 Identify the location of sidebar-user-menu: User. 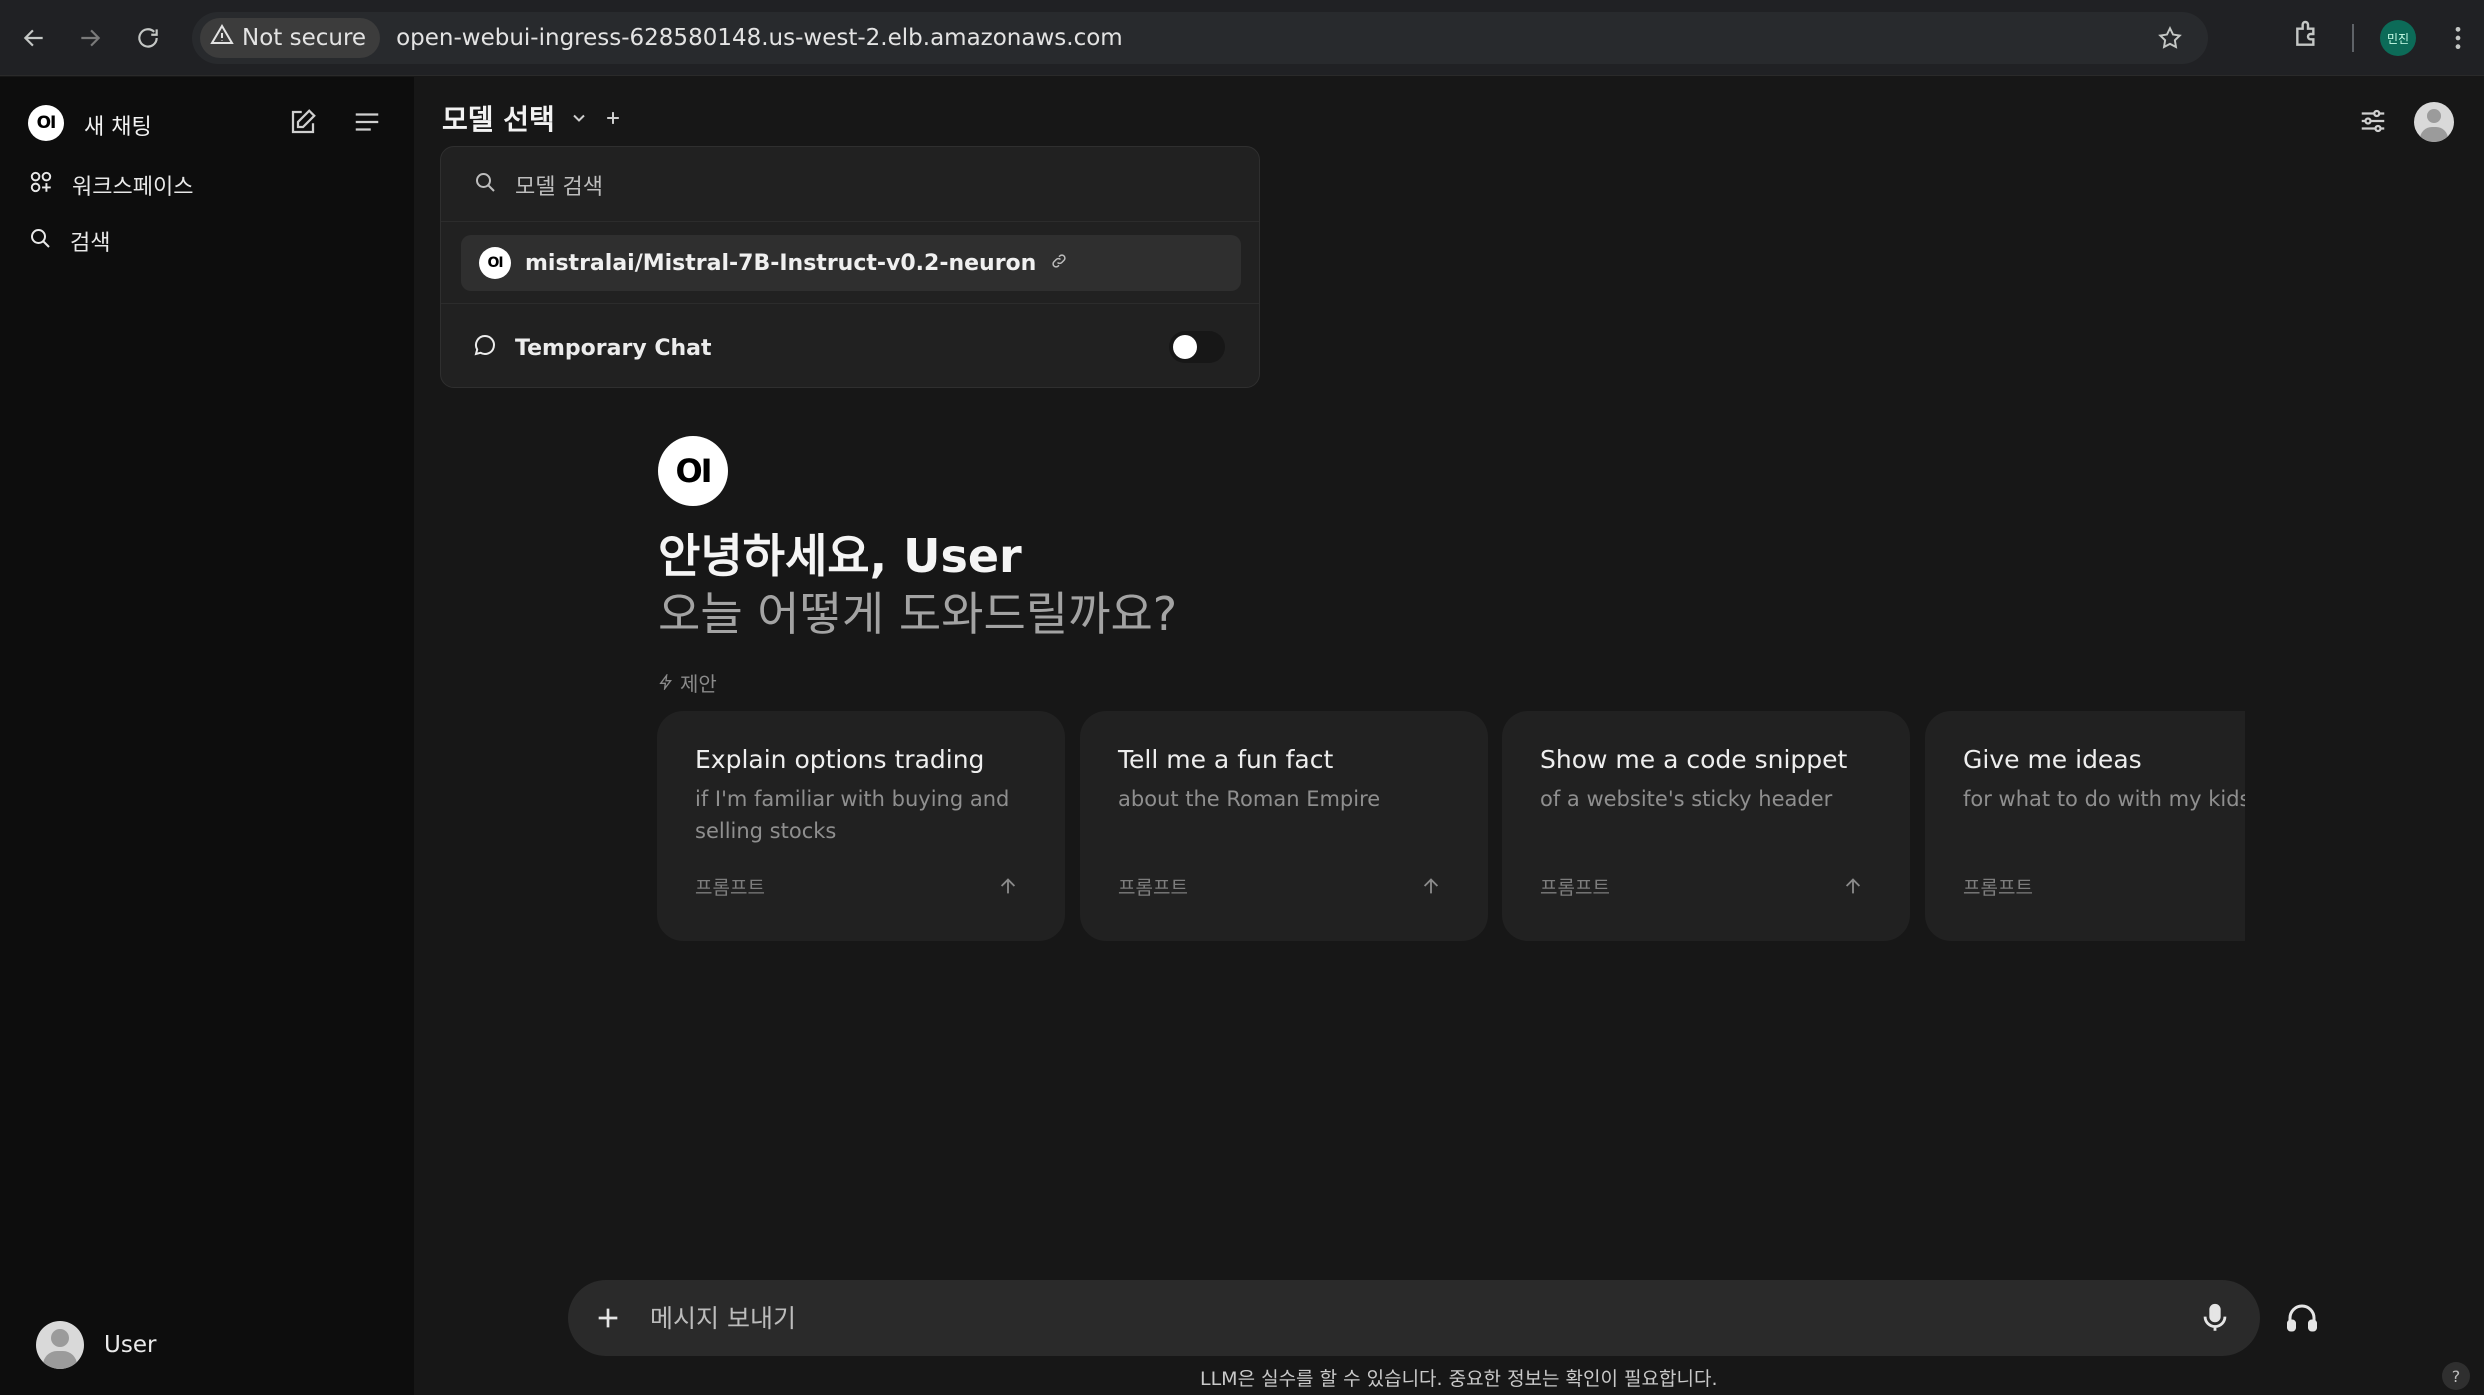
(96, 1345).